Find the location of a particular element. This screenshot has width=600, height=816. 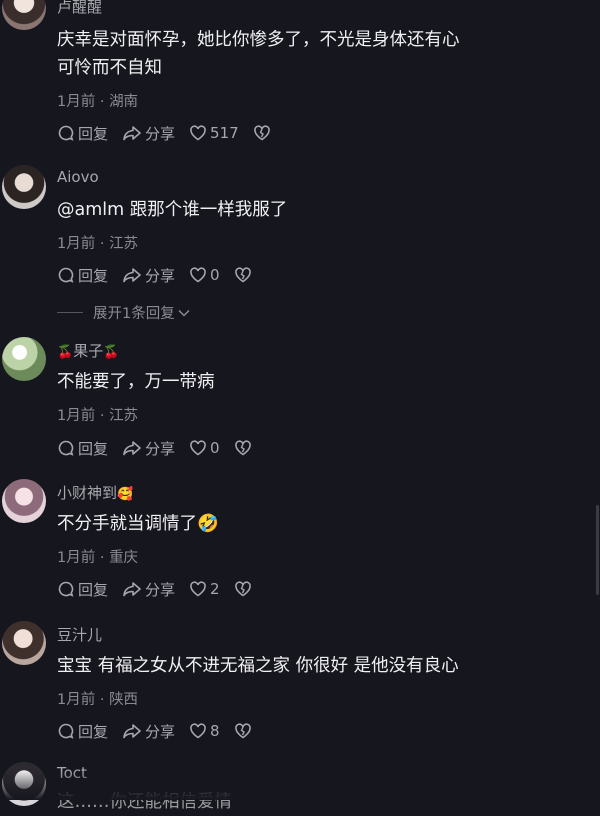

comment-actions: 回复 分享 517 is located at coordinates (172, 133).